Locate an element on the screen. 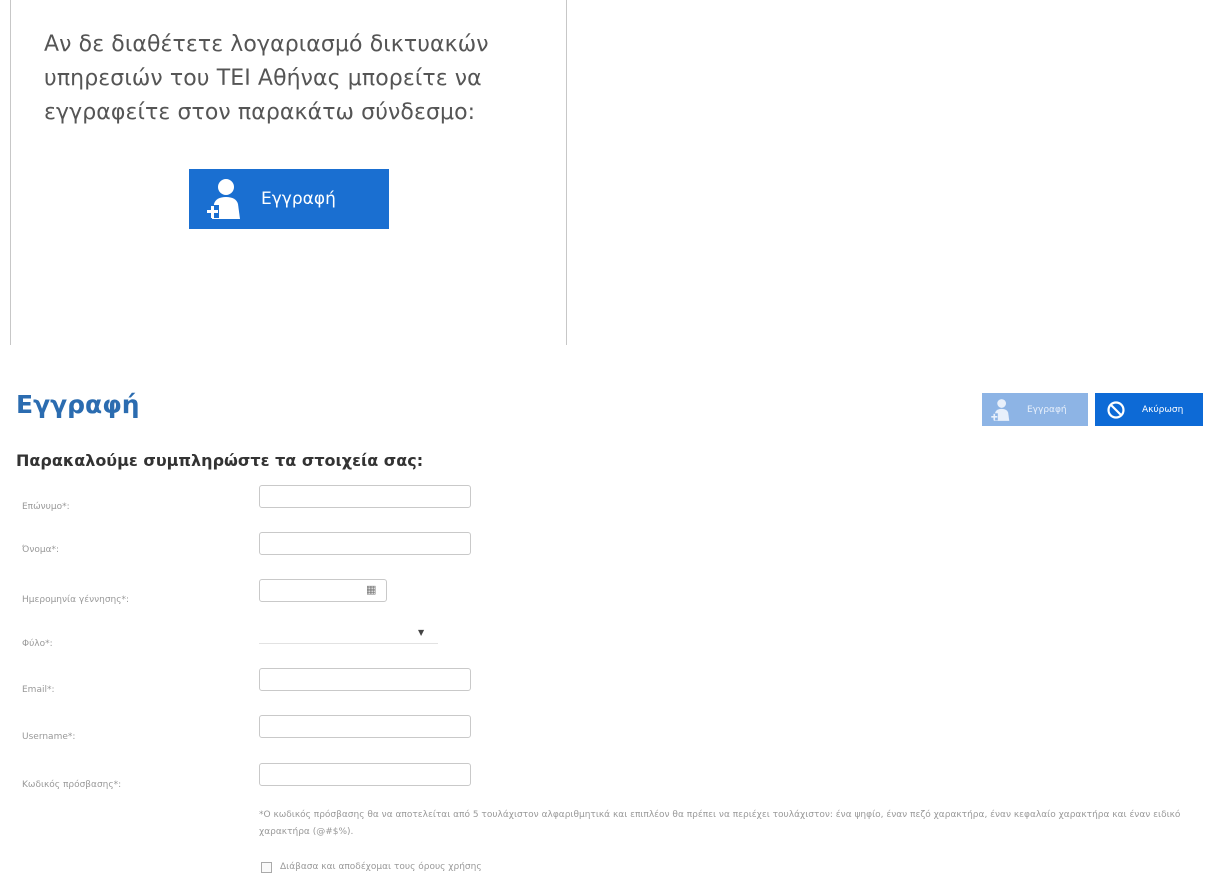 The width and height of the screenshot is (1209, 876). surname-input is located at coordinates (365, 496).